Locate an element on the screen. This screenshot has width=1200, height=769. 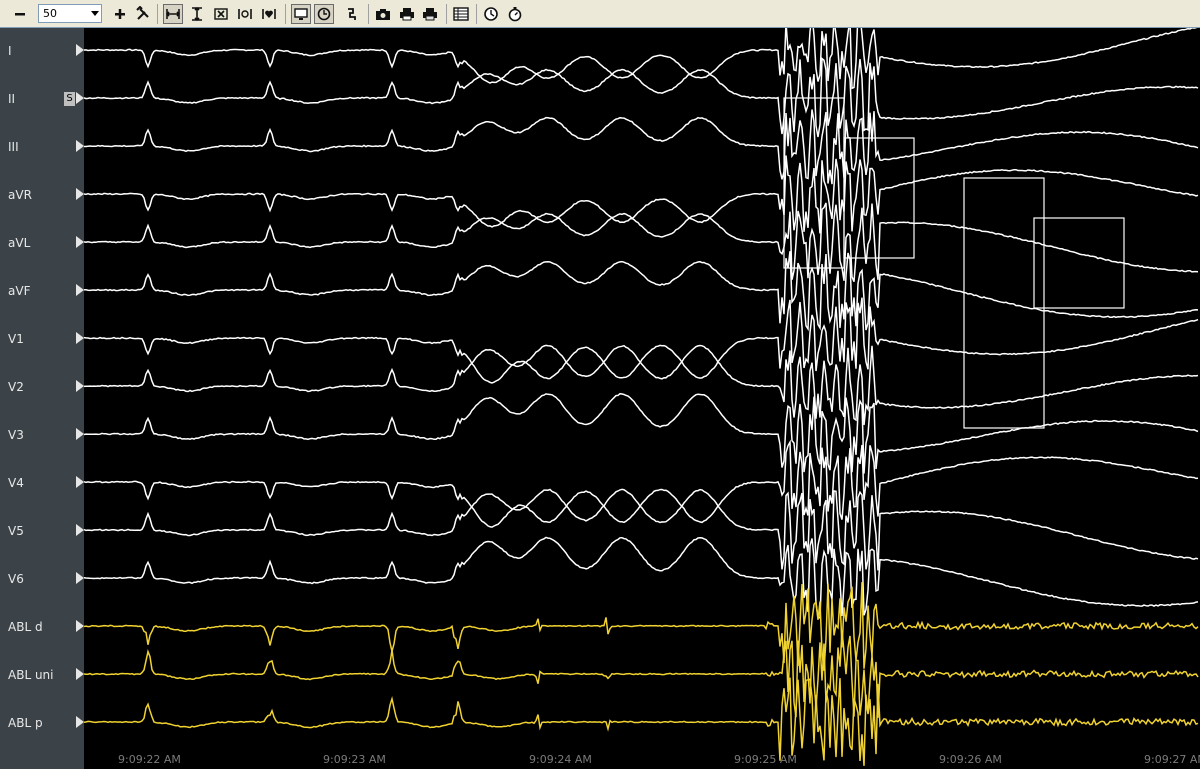
channel-label-II: II is located at coordinates (12, 99).